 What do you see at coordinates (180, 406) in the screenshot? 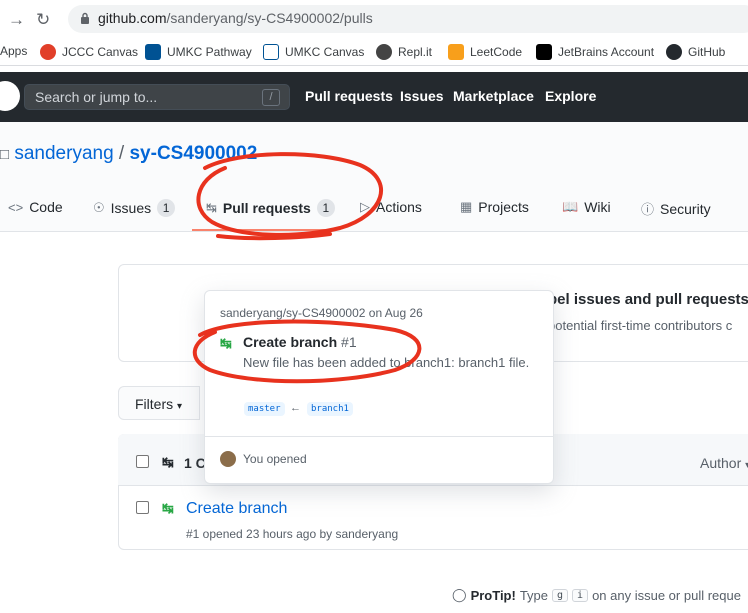
I see `caret-down-icon: ▾` at bounding box center [180, 406].